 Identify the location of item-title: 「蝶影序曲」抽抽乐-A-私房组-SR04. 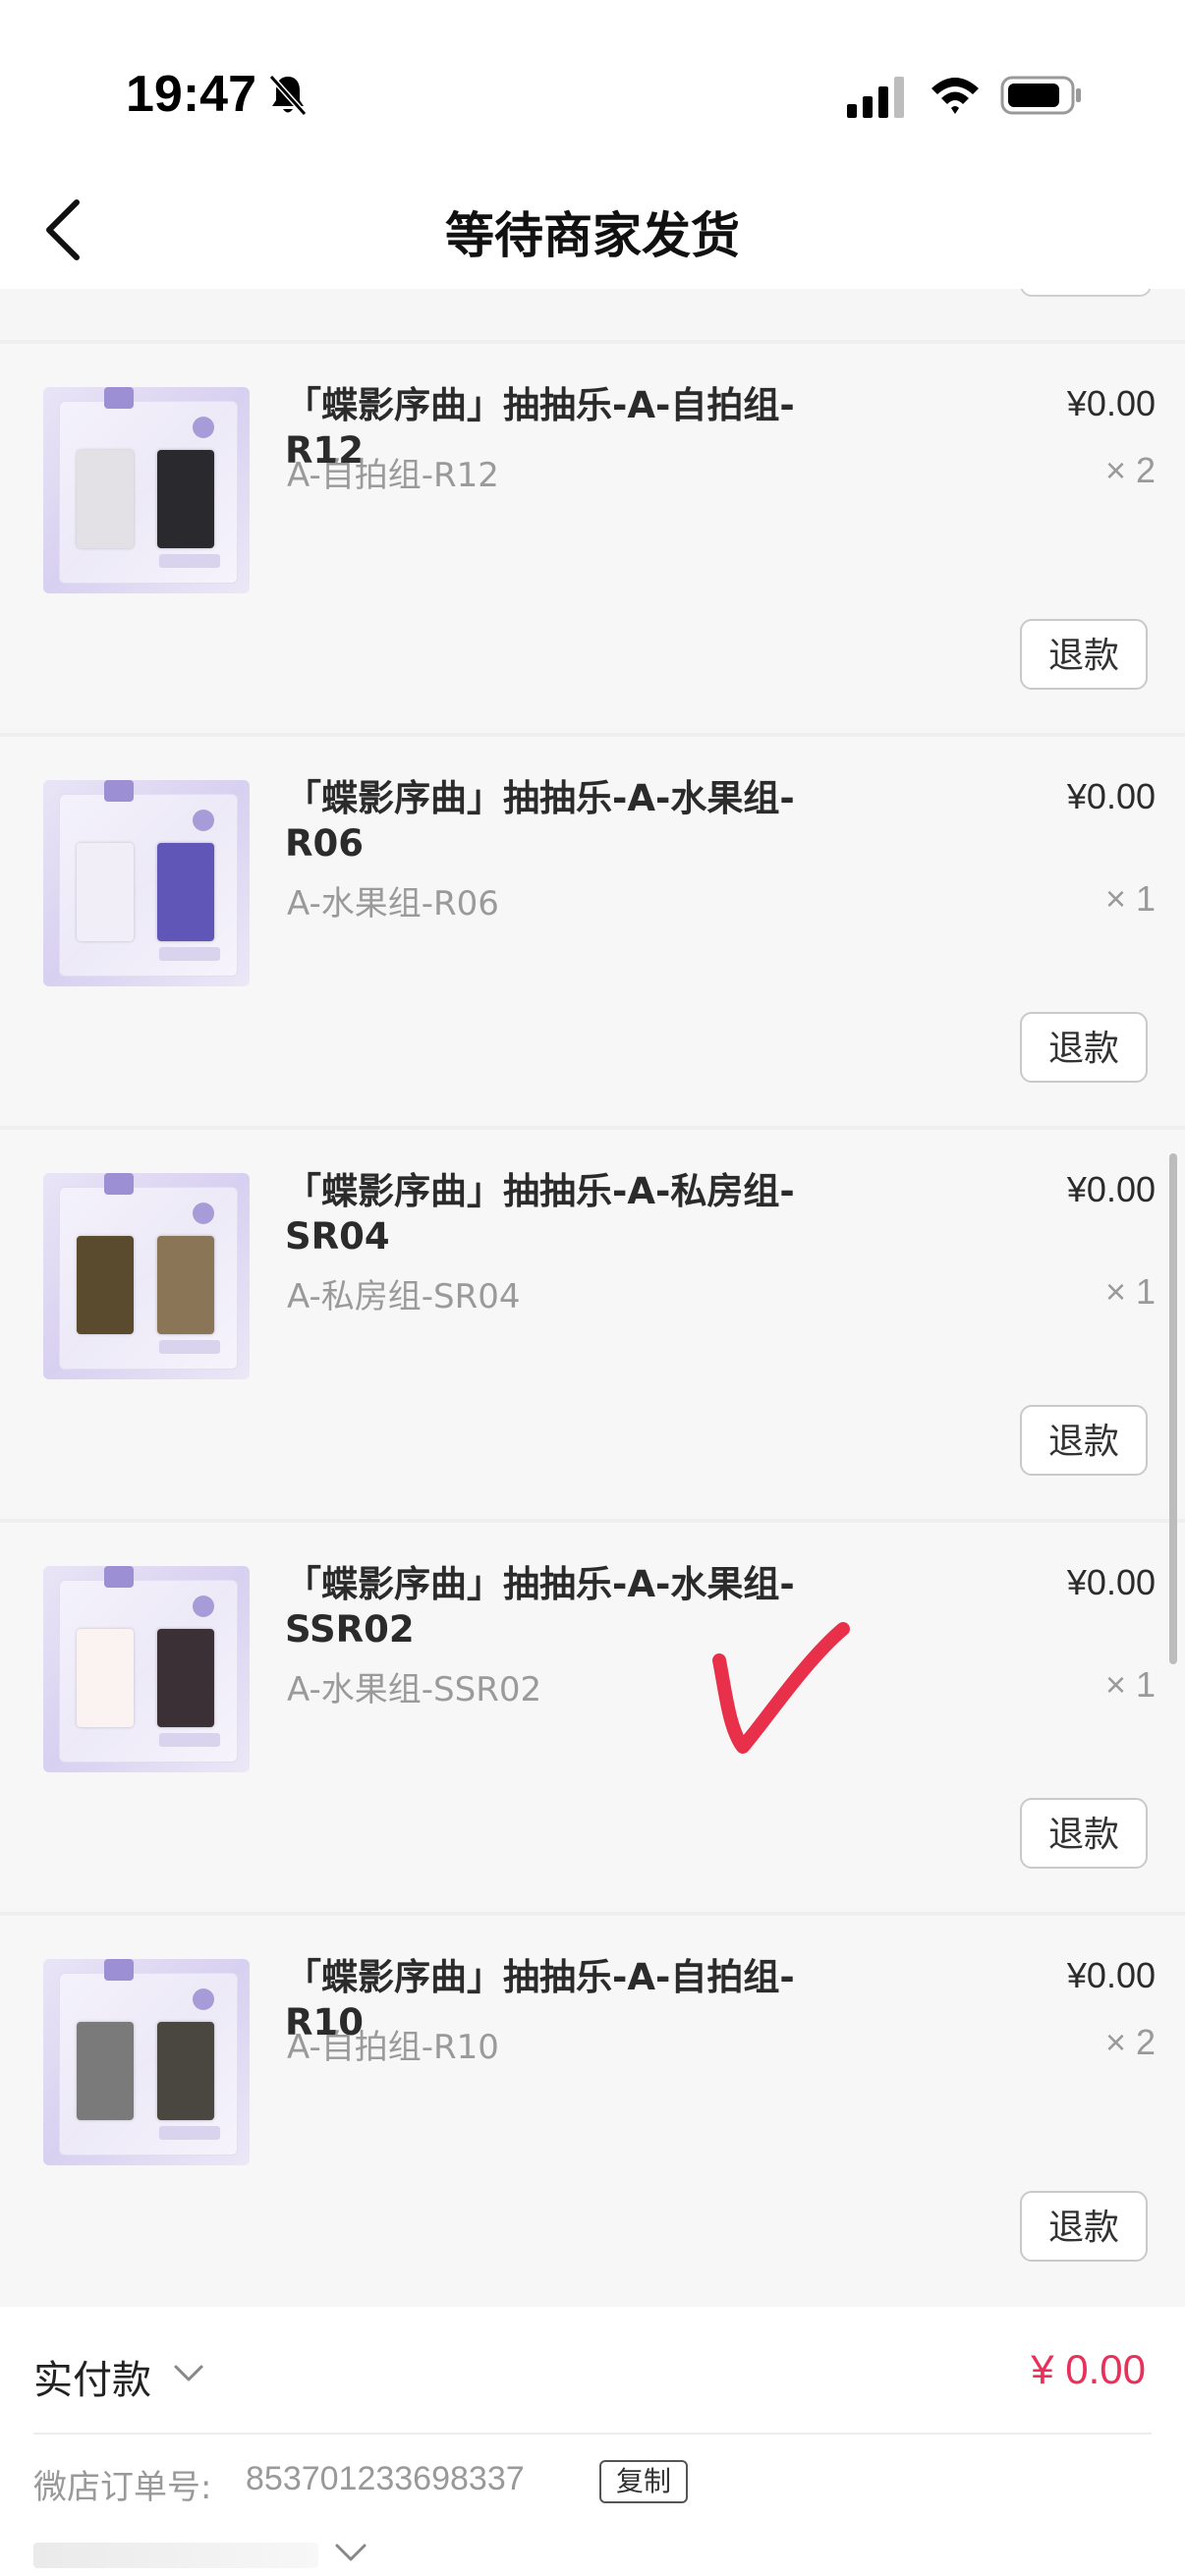
(540, 1214).